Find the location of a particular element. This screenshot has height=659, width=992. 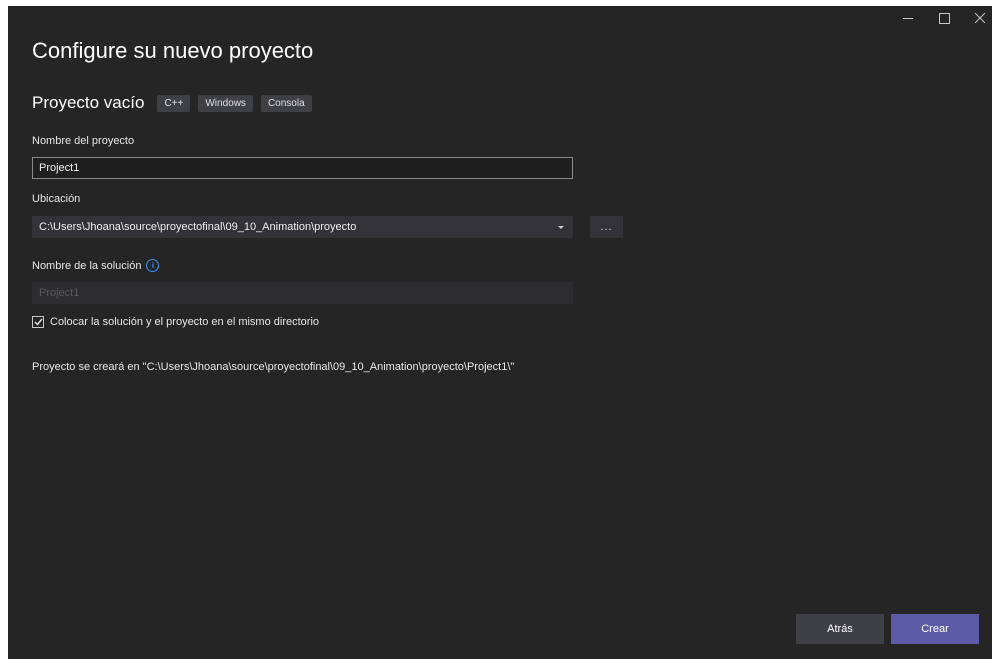

close-button is located at coordinates (977, 18).